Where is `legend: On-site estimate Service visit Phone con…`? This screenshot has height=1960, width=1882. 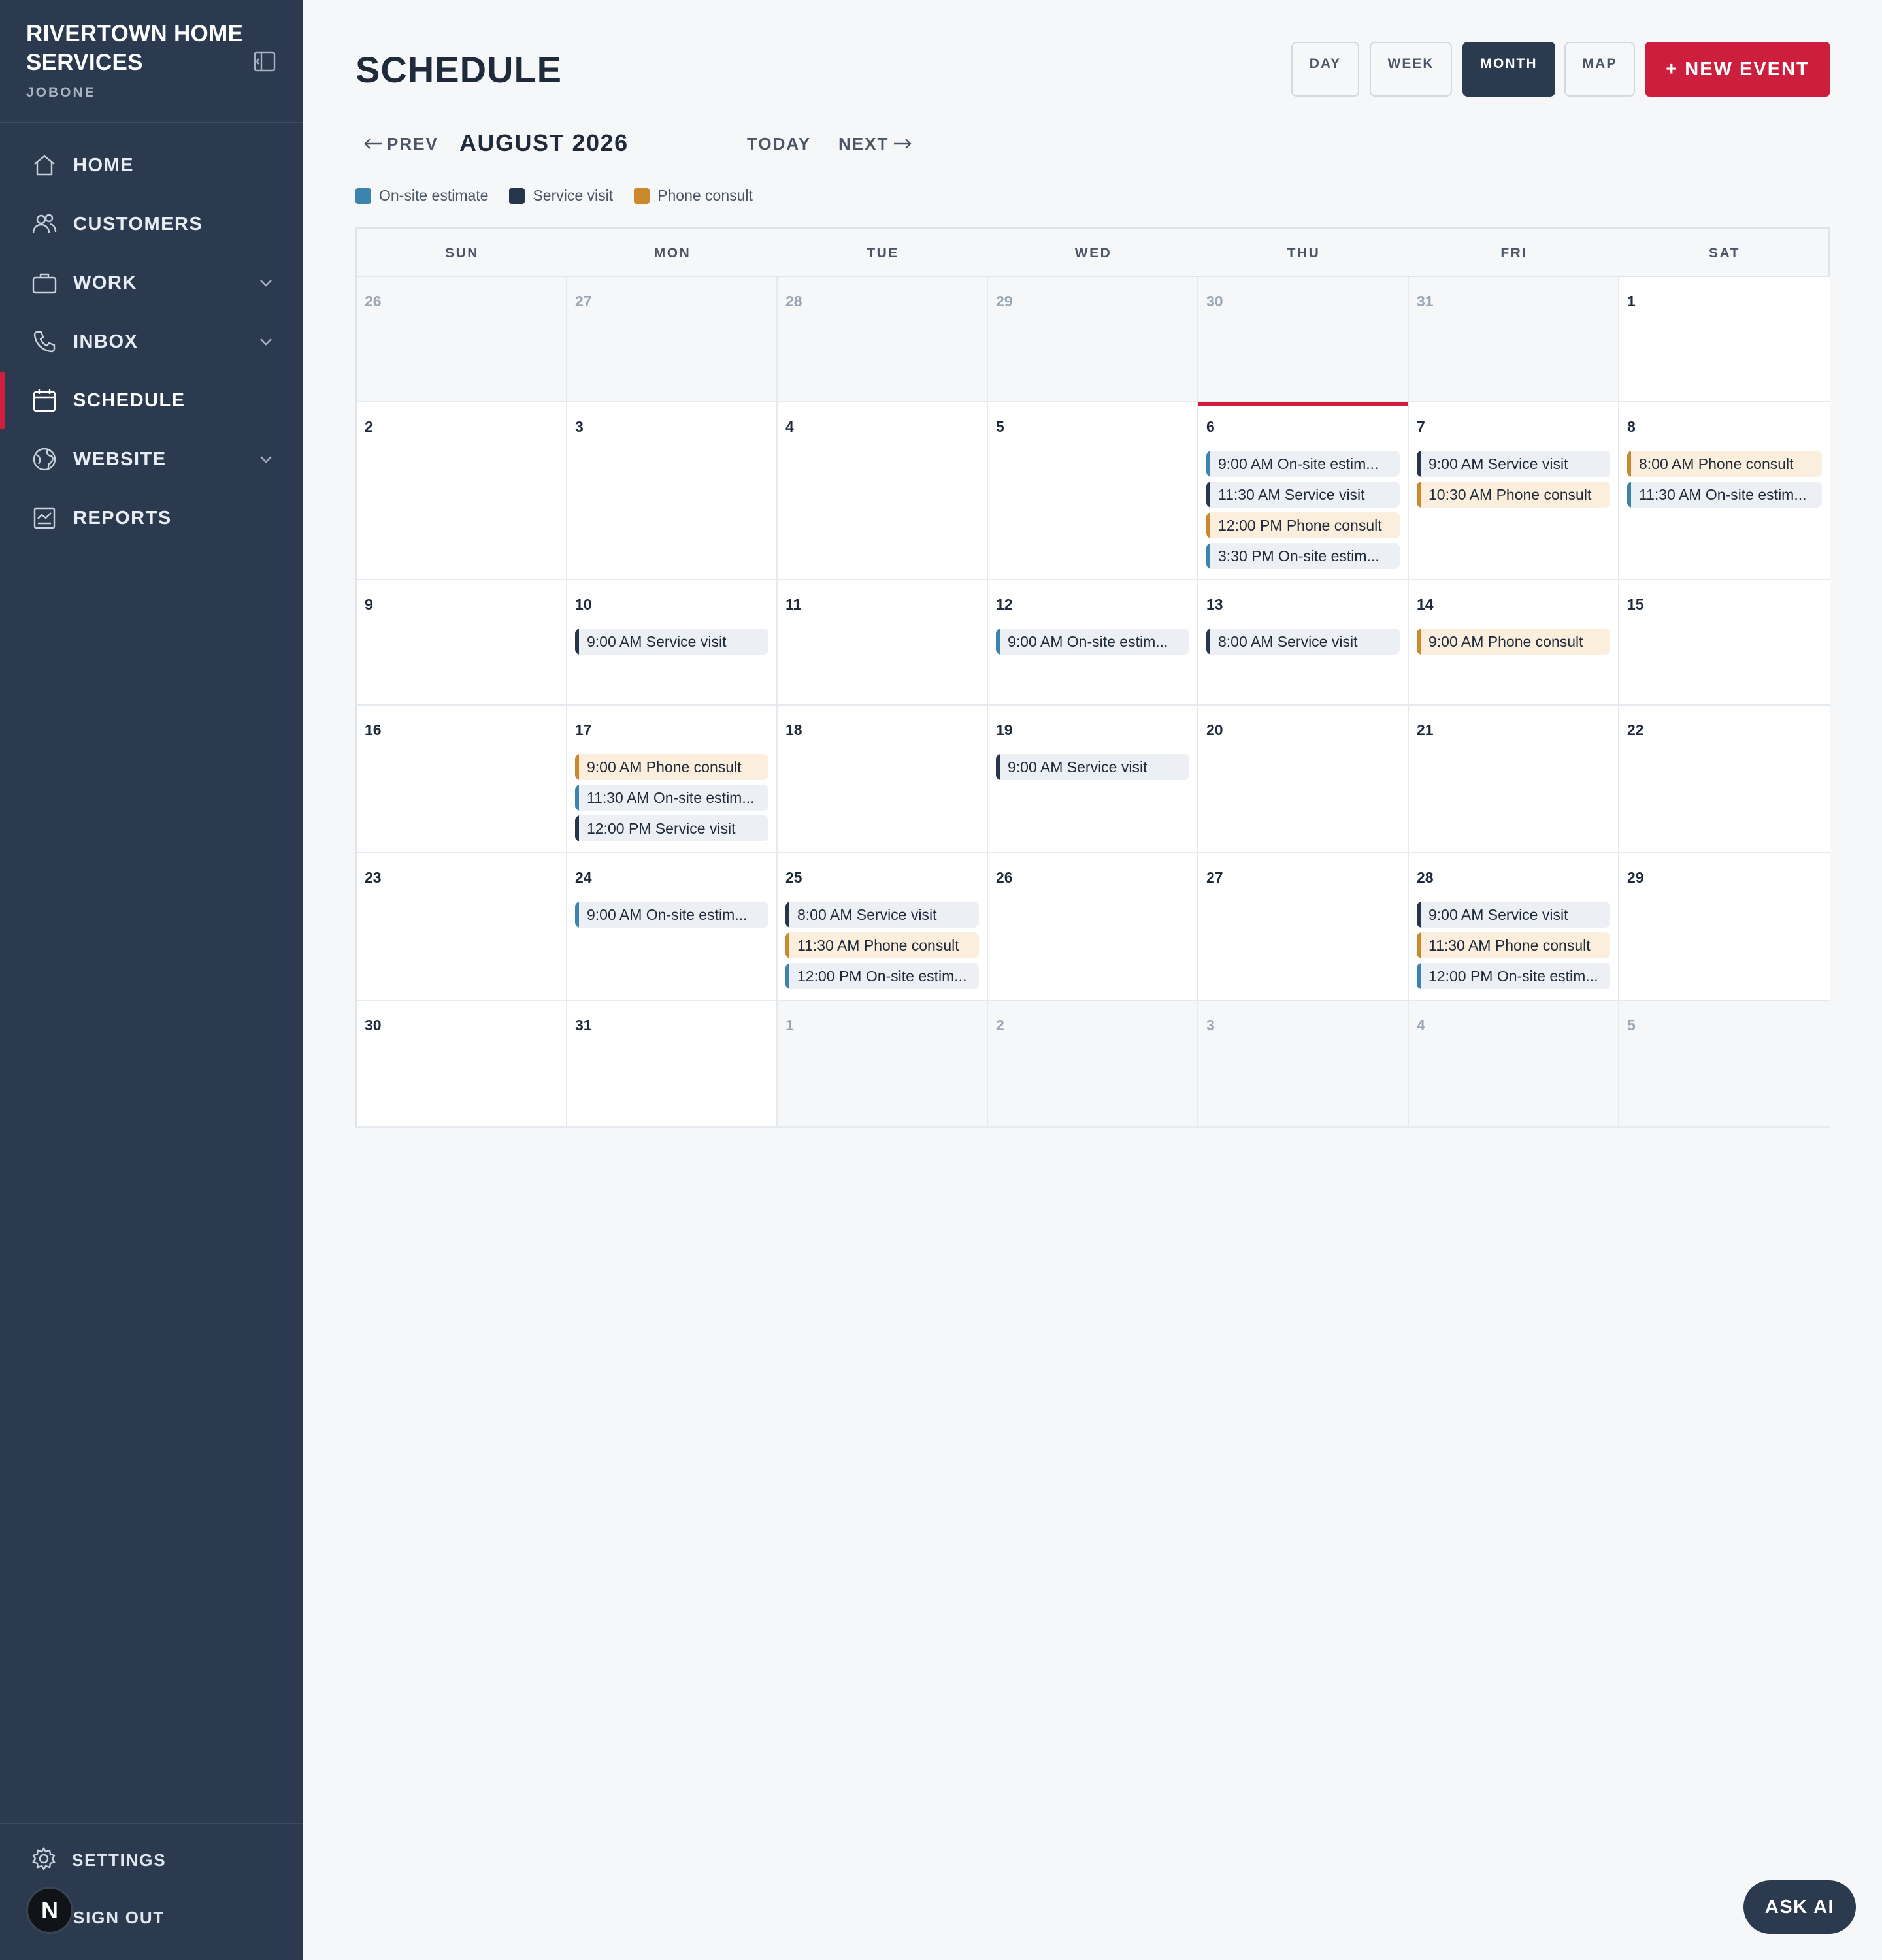
legend: On-site estimate Service visit Phone con… is located at coordinates (564, 195).